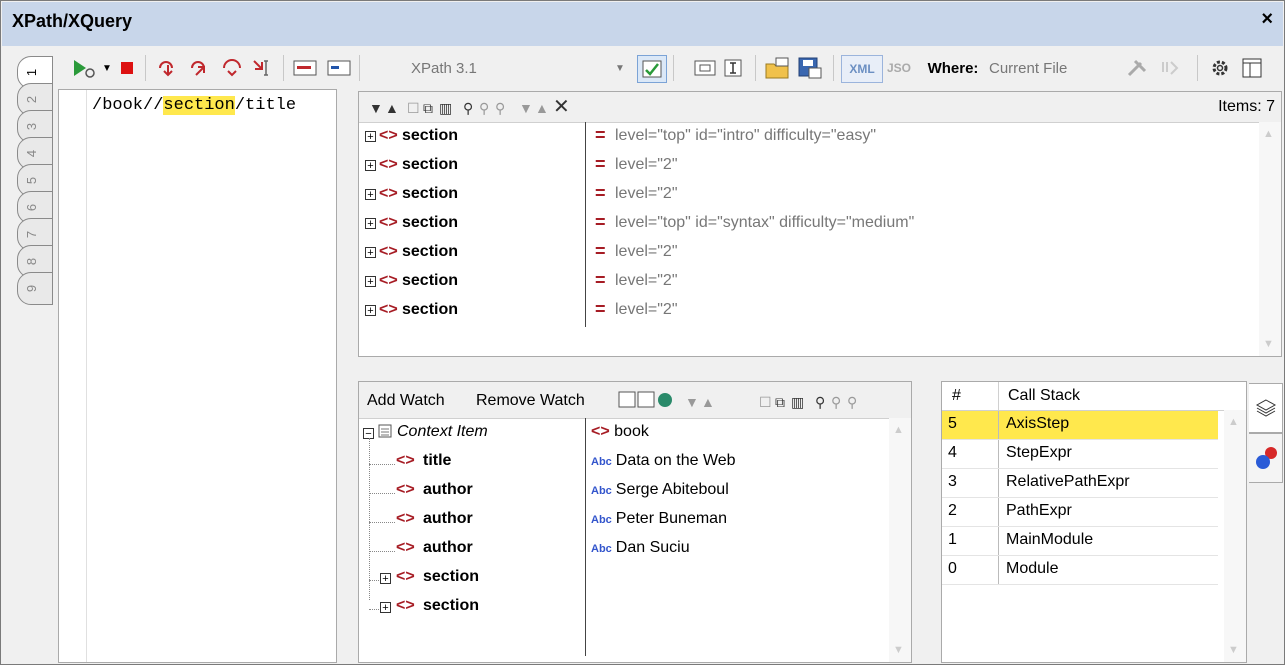 The width and height of the screenshot is (1285, 665). Describe the element at coordinates (1266, 408) in the screenshot. I see `tab-call-stack` at that location.